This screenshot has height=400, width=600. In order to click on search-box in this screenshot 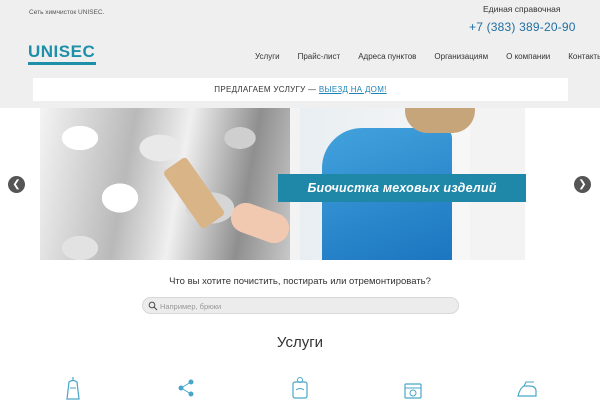, I will do `click(300, 305)`.